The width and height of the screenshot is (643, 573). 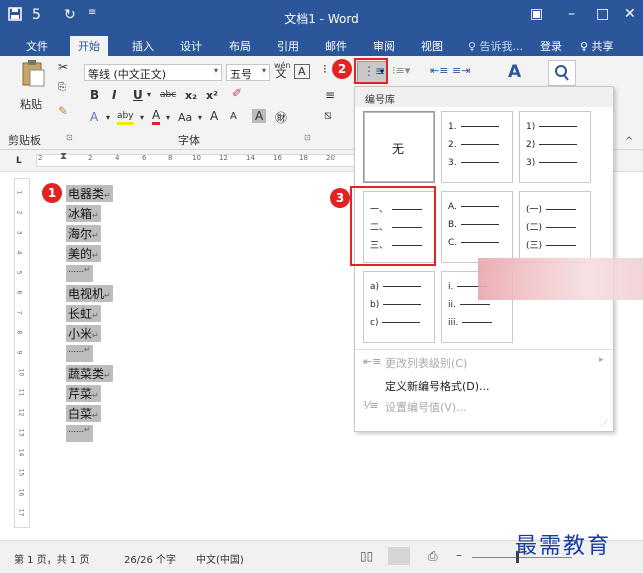 What do you see at coordinates (551, 46) in the screenshot?
I see `signin-link: 登录` at bounding box center [551, 46].